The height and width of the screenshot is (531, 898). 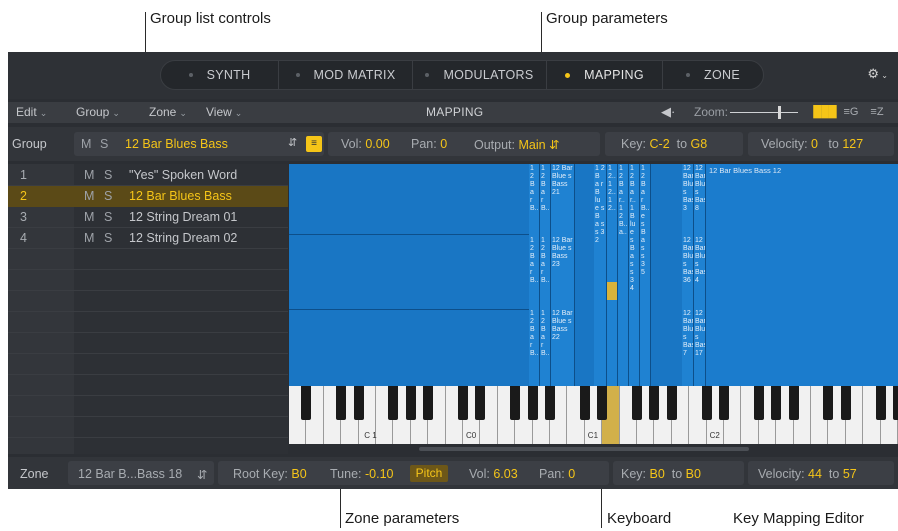 What do you see at coordinates (98, 112) in the screenshot?
I see `menu-group: Group ⌄` at bounding box center [98, 112].